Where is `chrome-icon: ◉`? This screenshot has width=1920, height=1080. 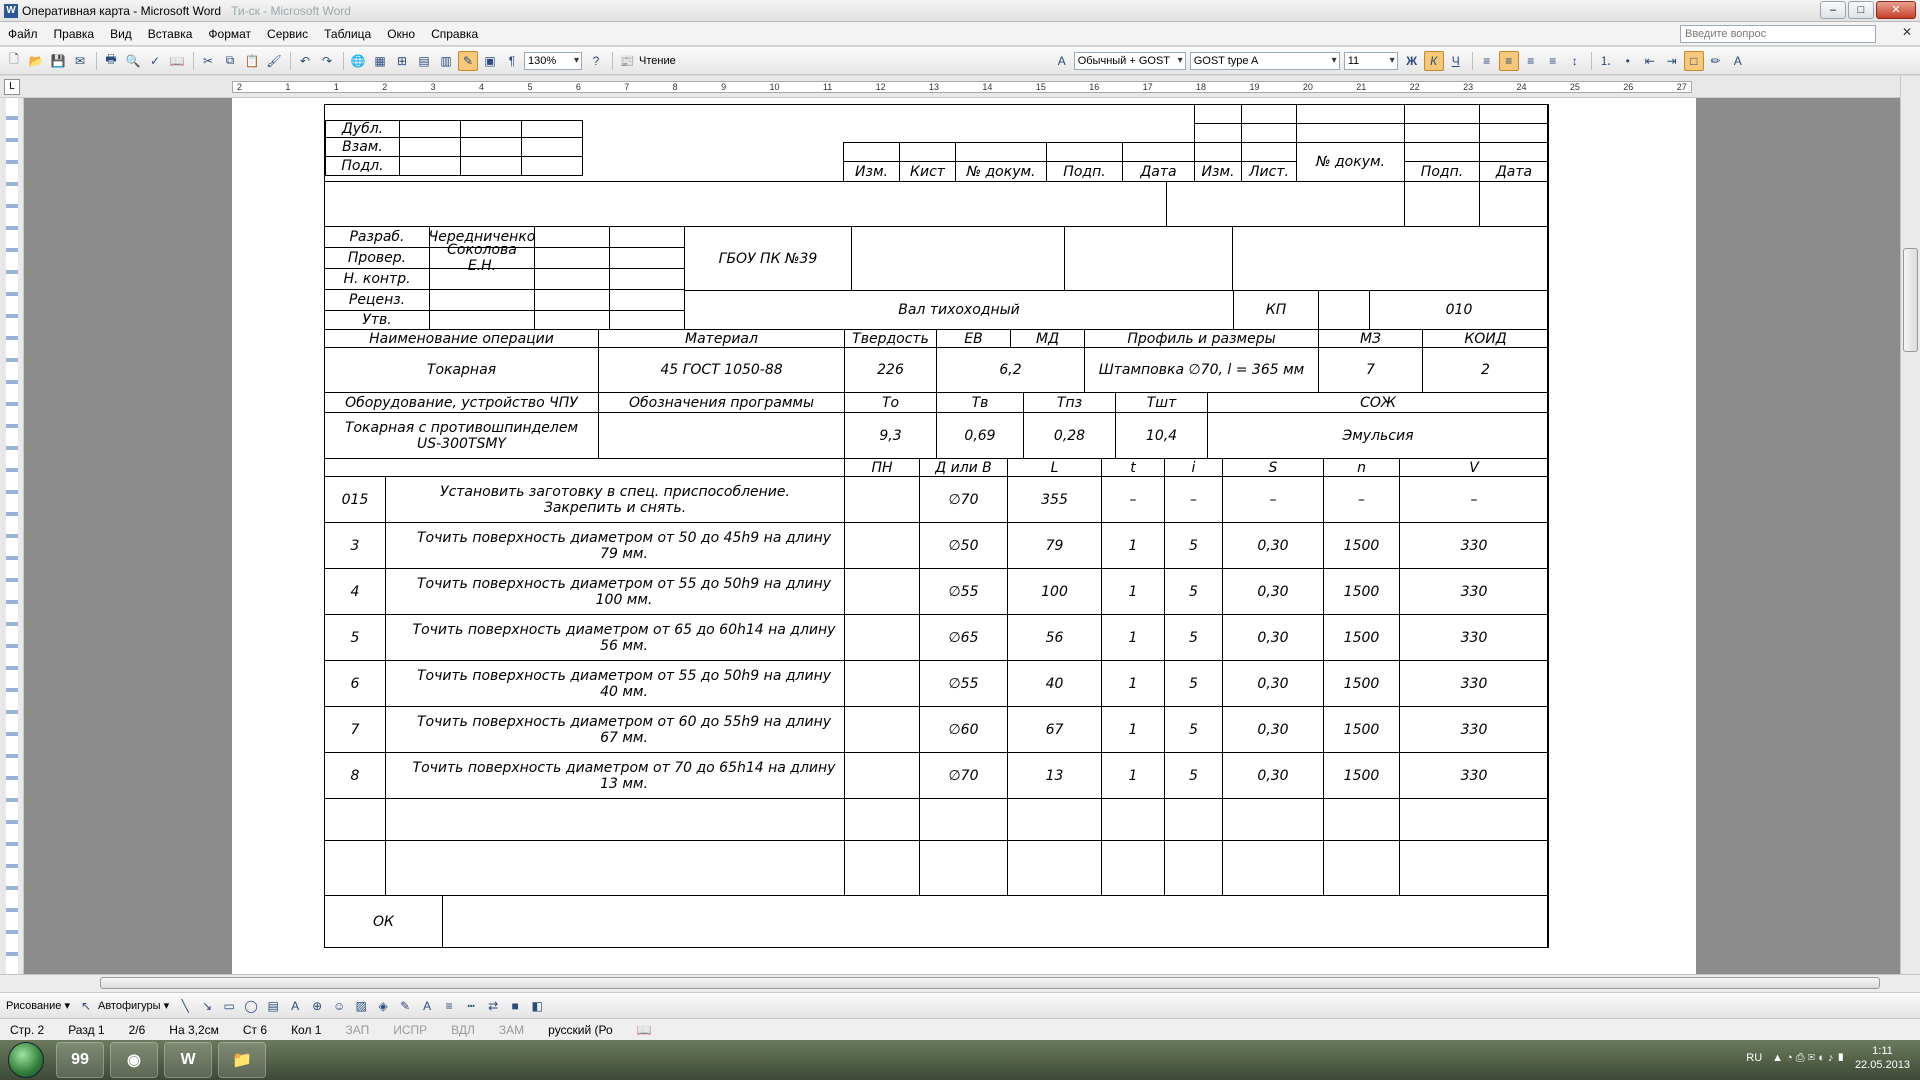
chrome-icon: ◉ is located at coordinates (134, 1060).